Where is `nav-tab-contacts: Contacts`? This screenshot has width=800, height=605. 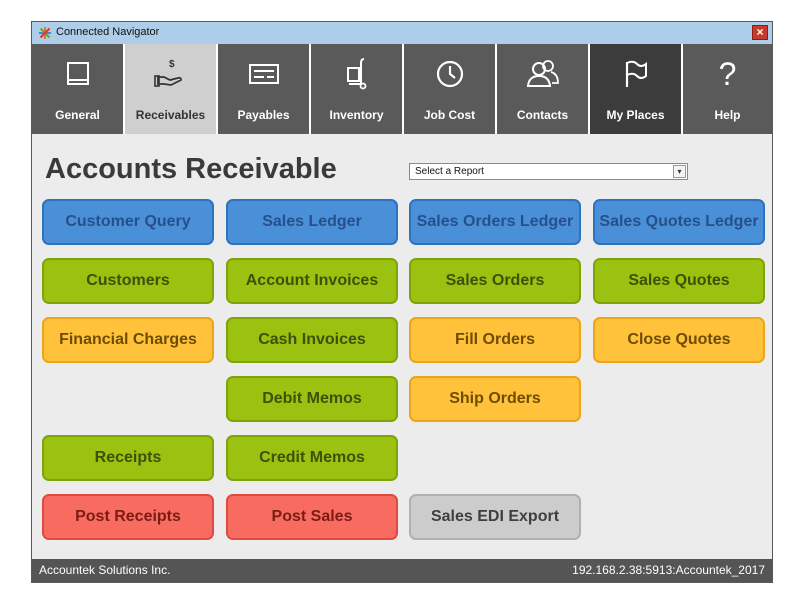 nav-tab-contacts: Contacts is located at coordinates (542, 89).